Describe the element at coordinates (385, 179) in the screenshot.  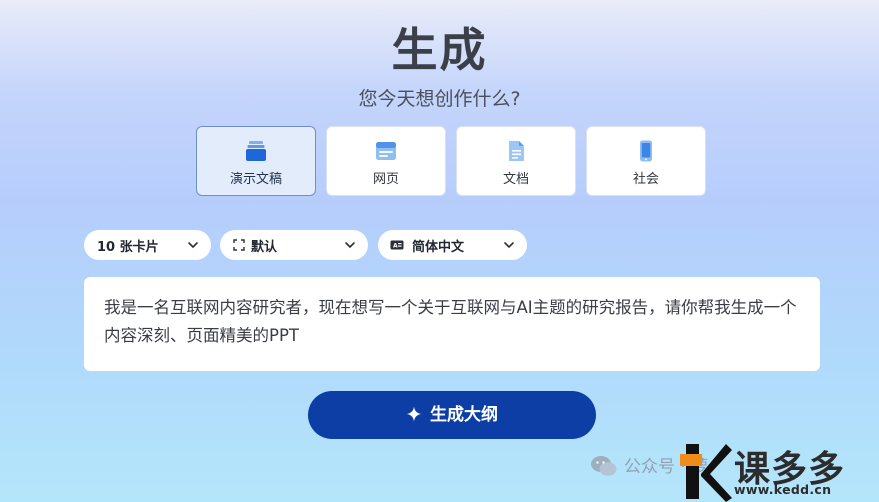
I see `type-card-label: 网页` at that location.